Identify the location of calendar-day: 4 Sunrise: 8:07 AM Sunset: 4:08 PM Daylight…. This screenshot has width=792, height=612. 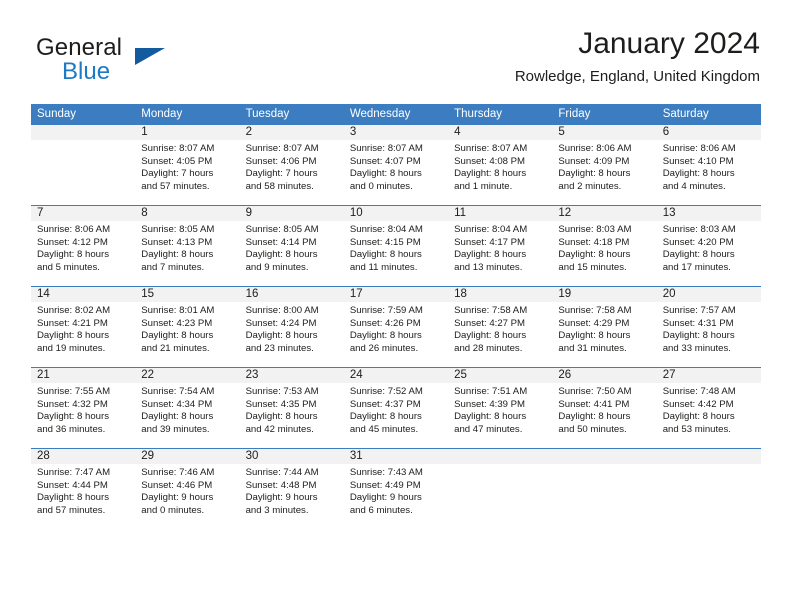
(500, 164).